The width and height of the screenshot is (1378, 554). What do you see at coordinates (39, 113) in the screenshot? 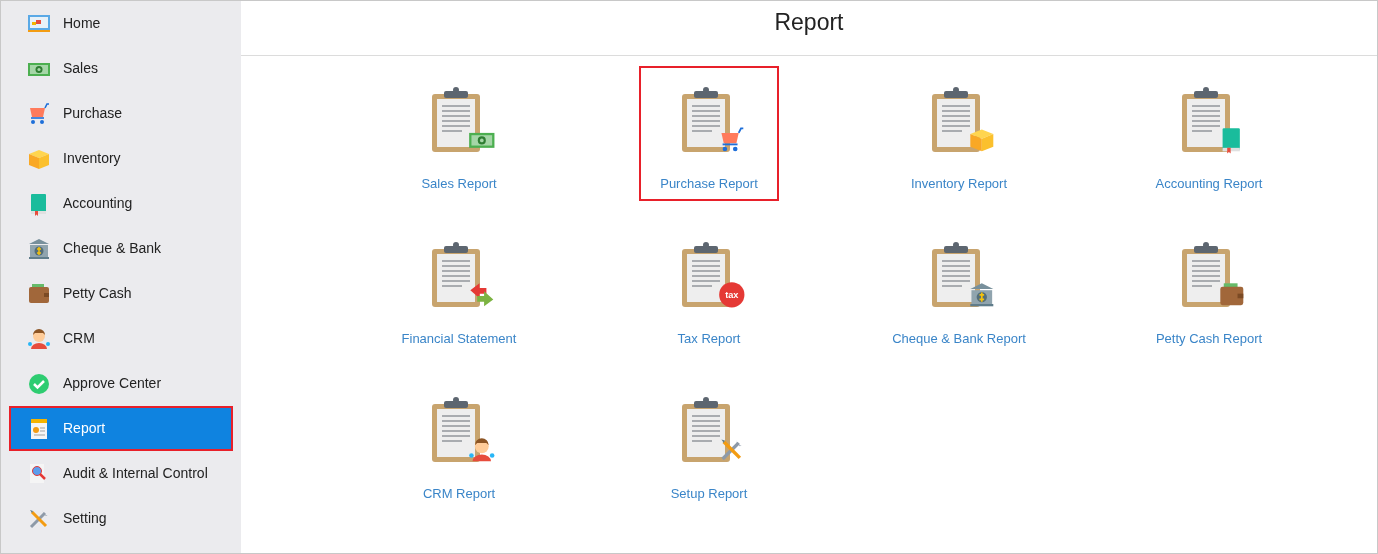
I see `cart-icon` at bounding box center [39, 113].